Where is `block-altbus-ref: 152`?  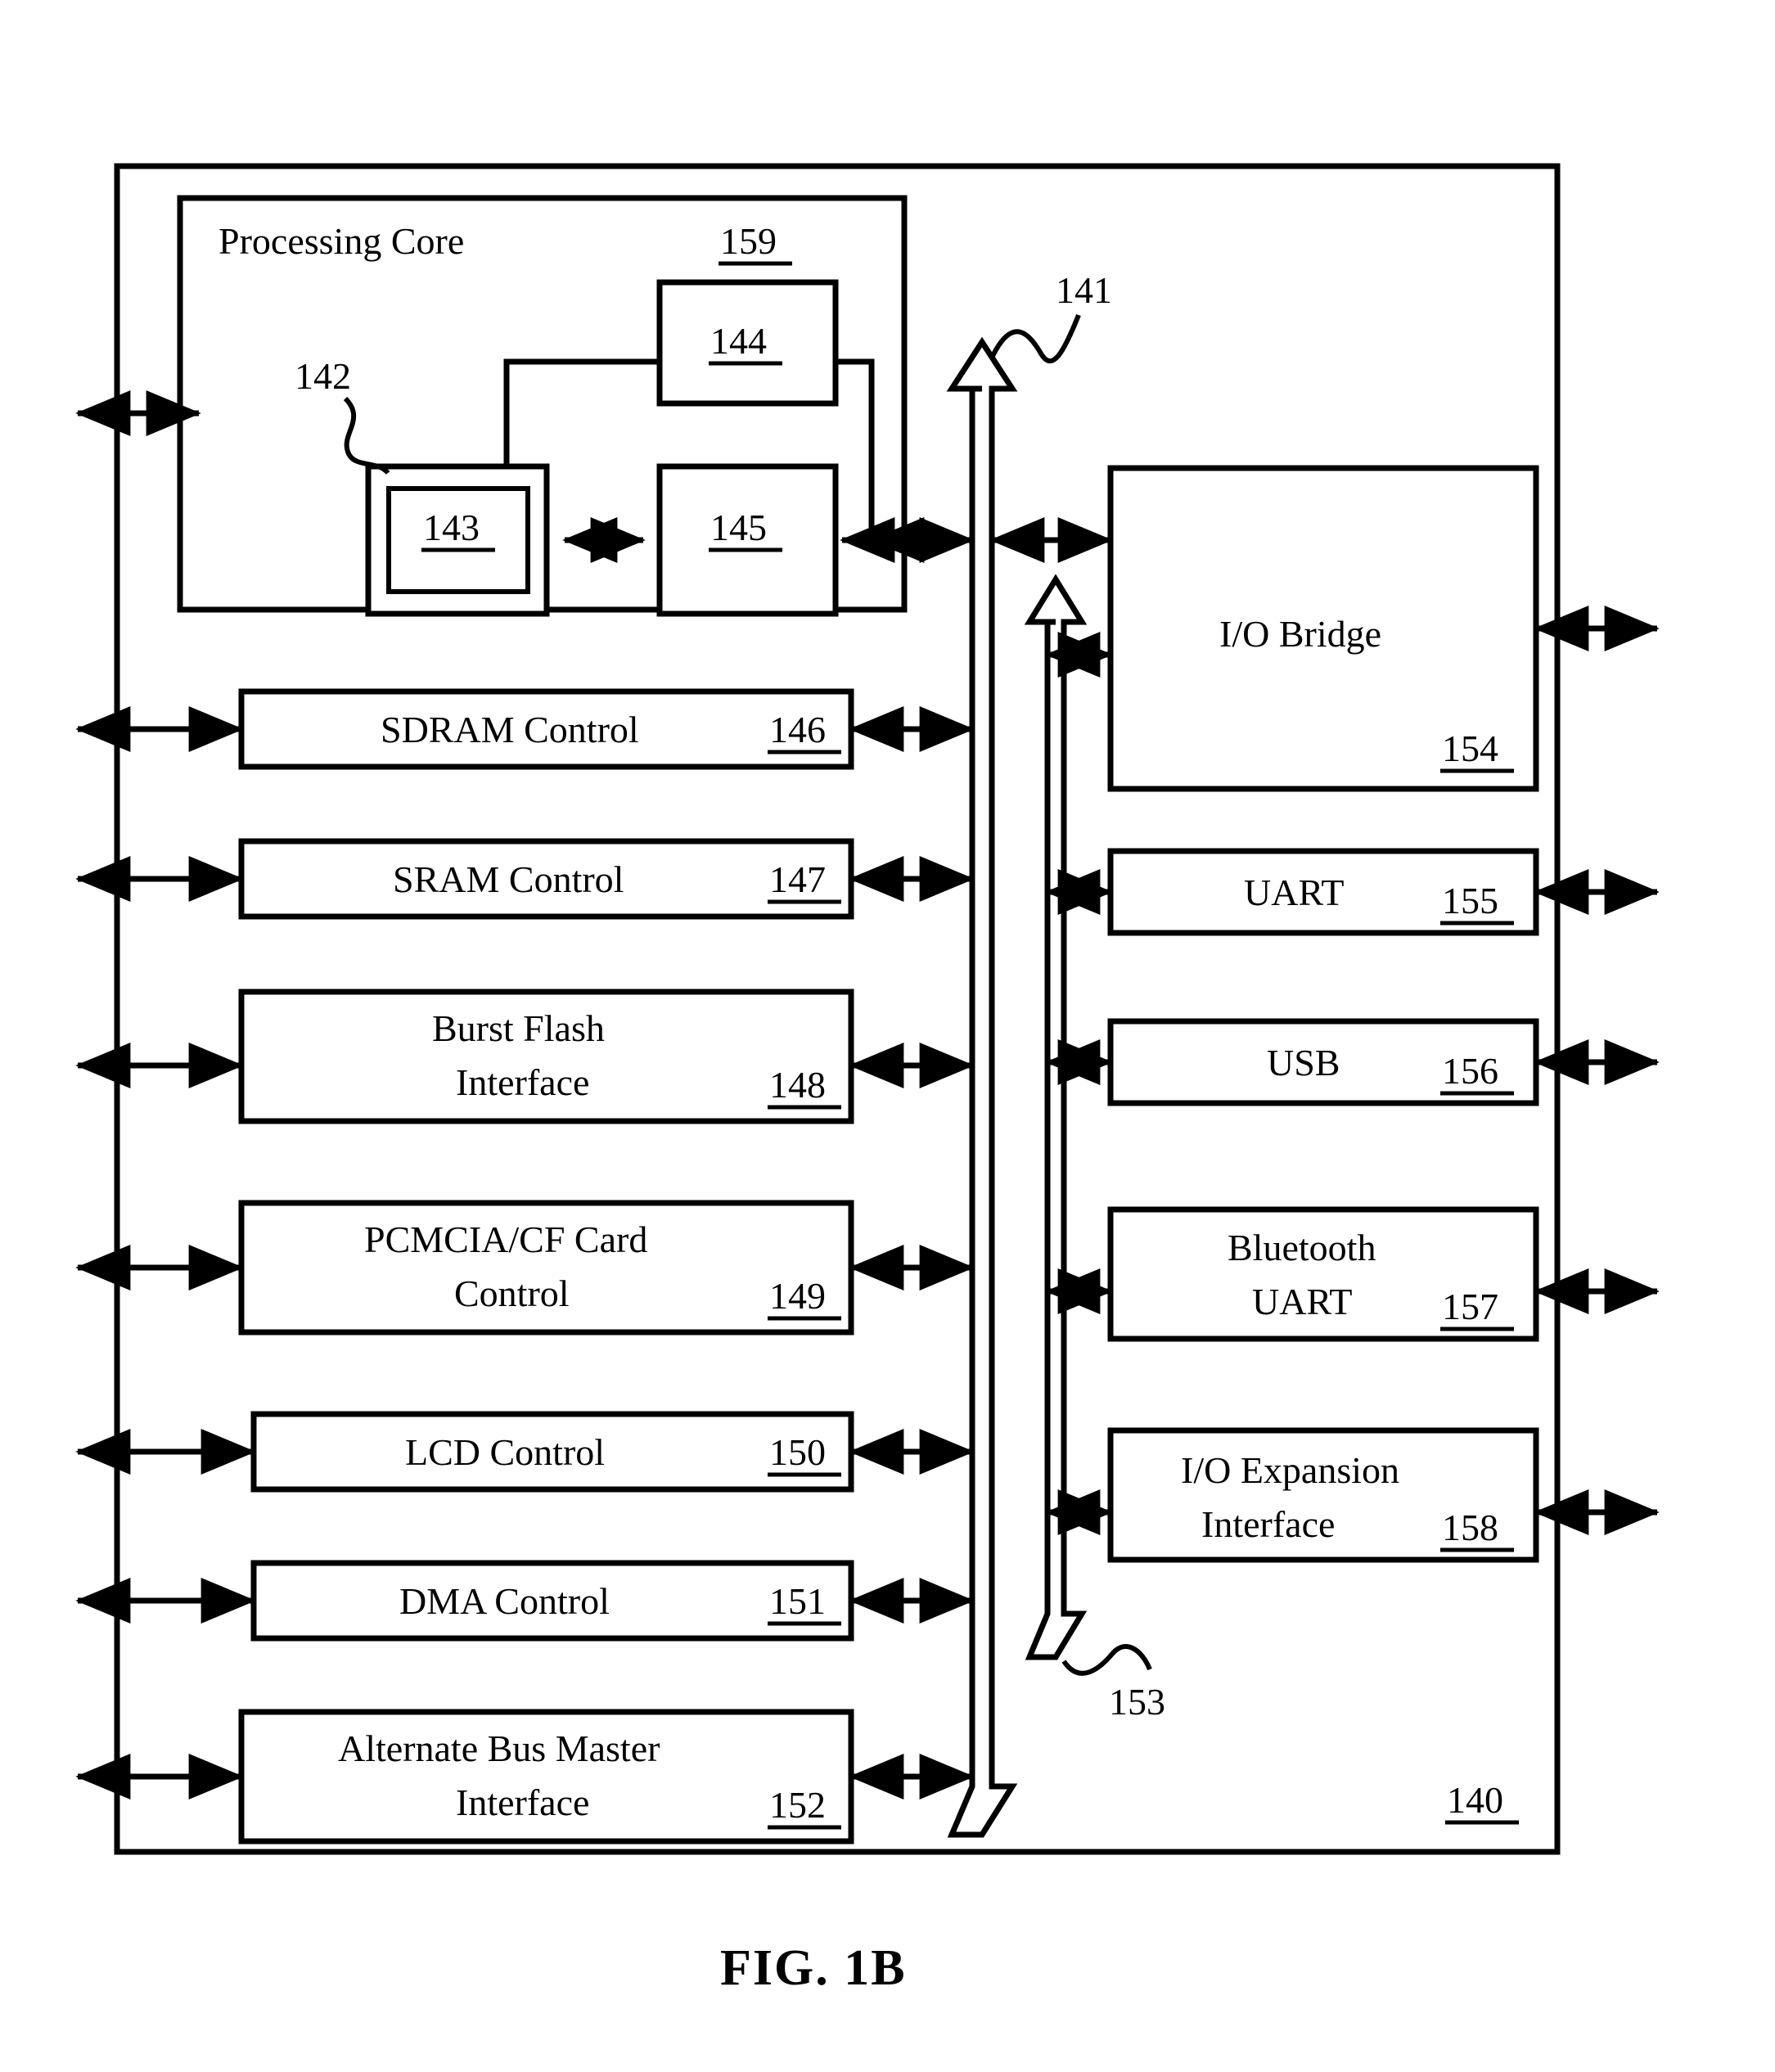 block-altbus-ref: 152 is located at coordinates (797, 1805).